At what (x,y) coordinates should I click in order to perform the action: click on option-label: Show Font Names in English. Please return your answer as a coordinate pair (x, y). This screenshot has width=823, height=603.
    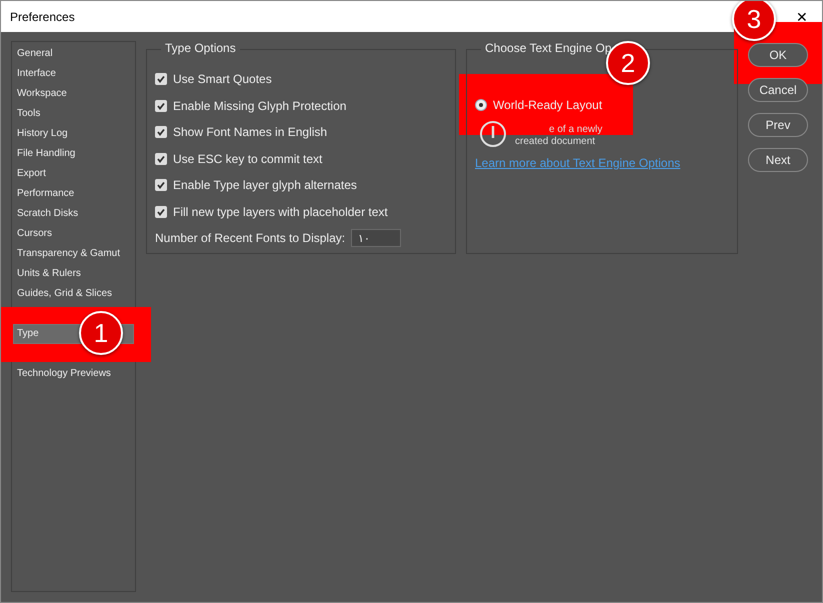
    Looking at the image, I should click on (250, 132).